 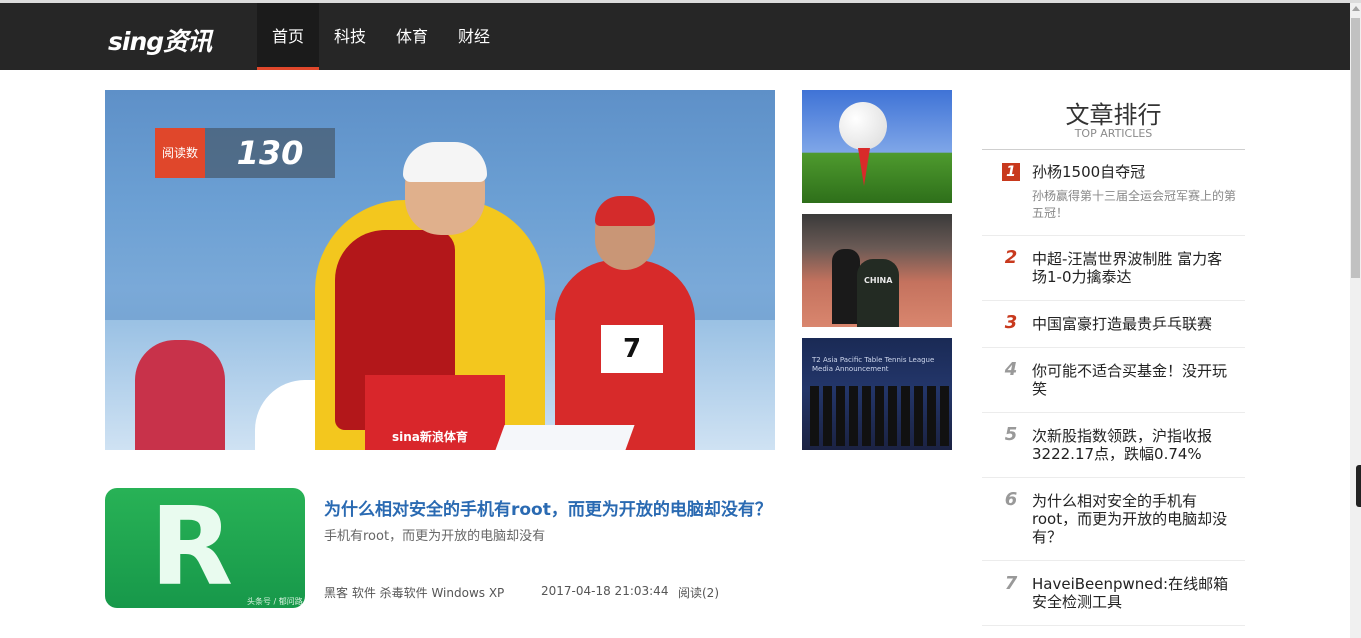 What do you see at coordinates (414, 592) in the screenshot?
I see `article-tags: 黑客 软件 杀毒软件 Windows XP` at bounding box center [414, 592].